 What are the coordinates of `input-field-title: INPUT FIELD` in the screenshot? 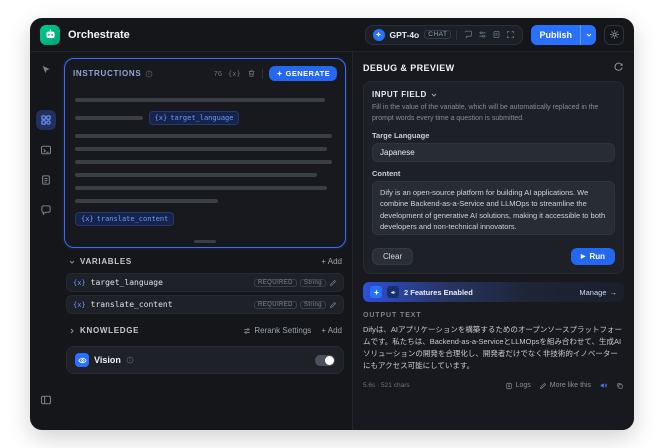 It's located at (399, 94).